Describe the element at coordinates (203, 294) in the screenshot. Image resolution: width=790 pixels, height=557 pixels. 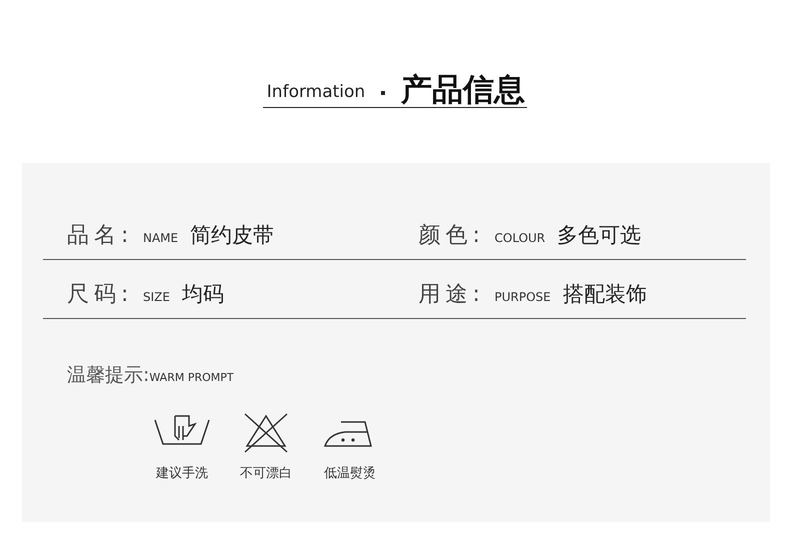
I see `spec-value: 均码` at that location.